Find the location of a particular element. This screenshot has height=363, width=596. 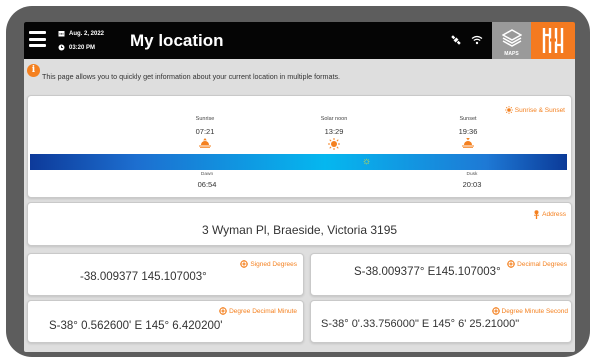

sunset-label: Sunset is located at coordinates (468, 119).